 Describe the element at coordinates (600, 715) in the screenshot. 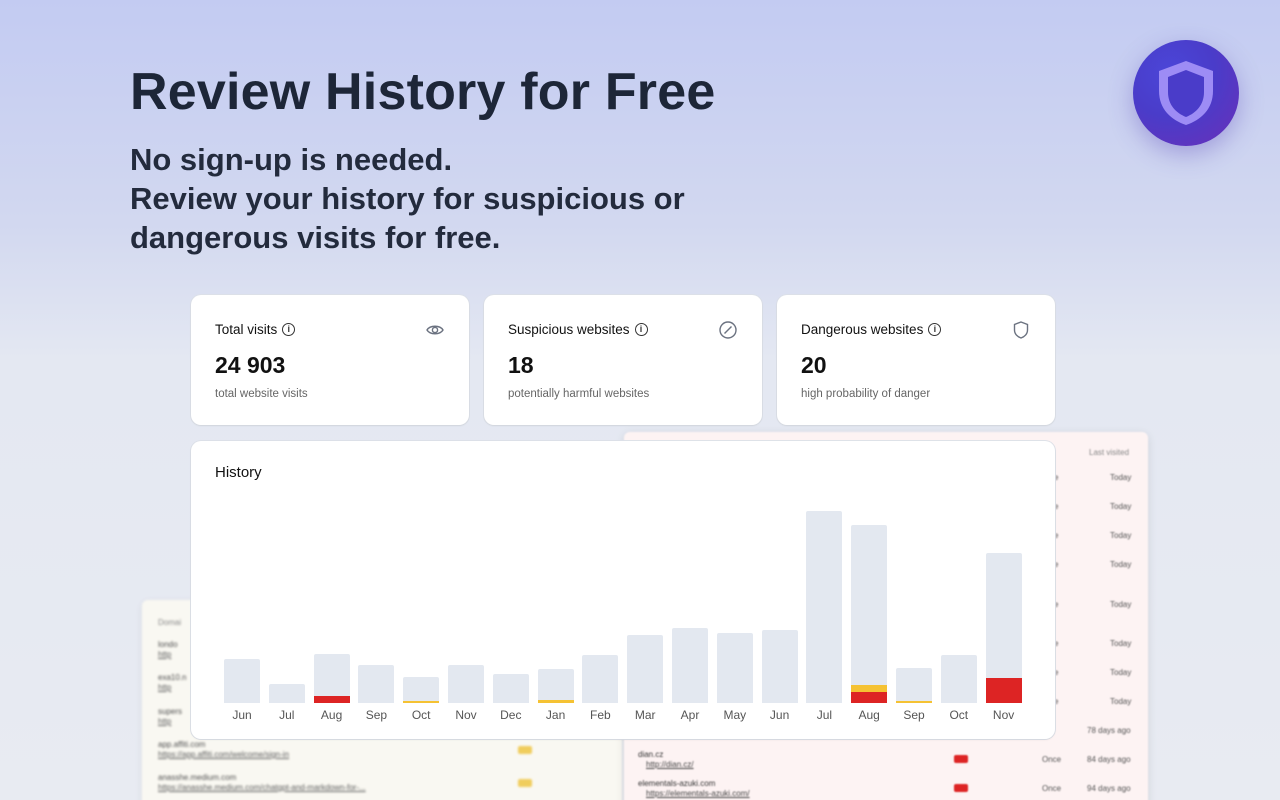

I see `x-axis-tick-label: Feb` at that location.